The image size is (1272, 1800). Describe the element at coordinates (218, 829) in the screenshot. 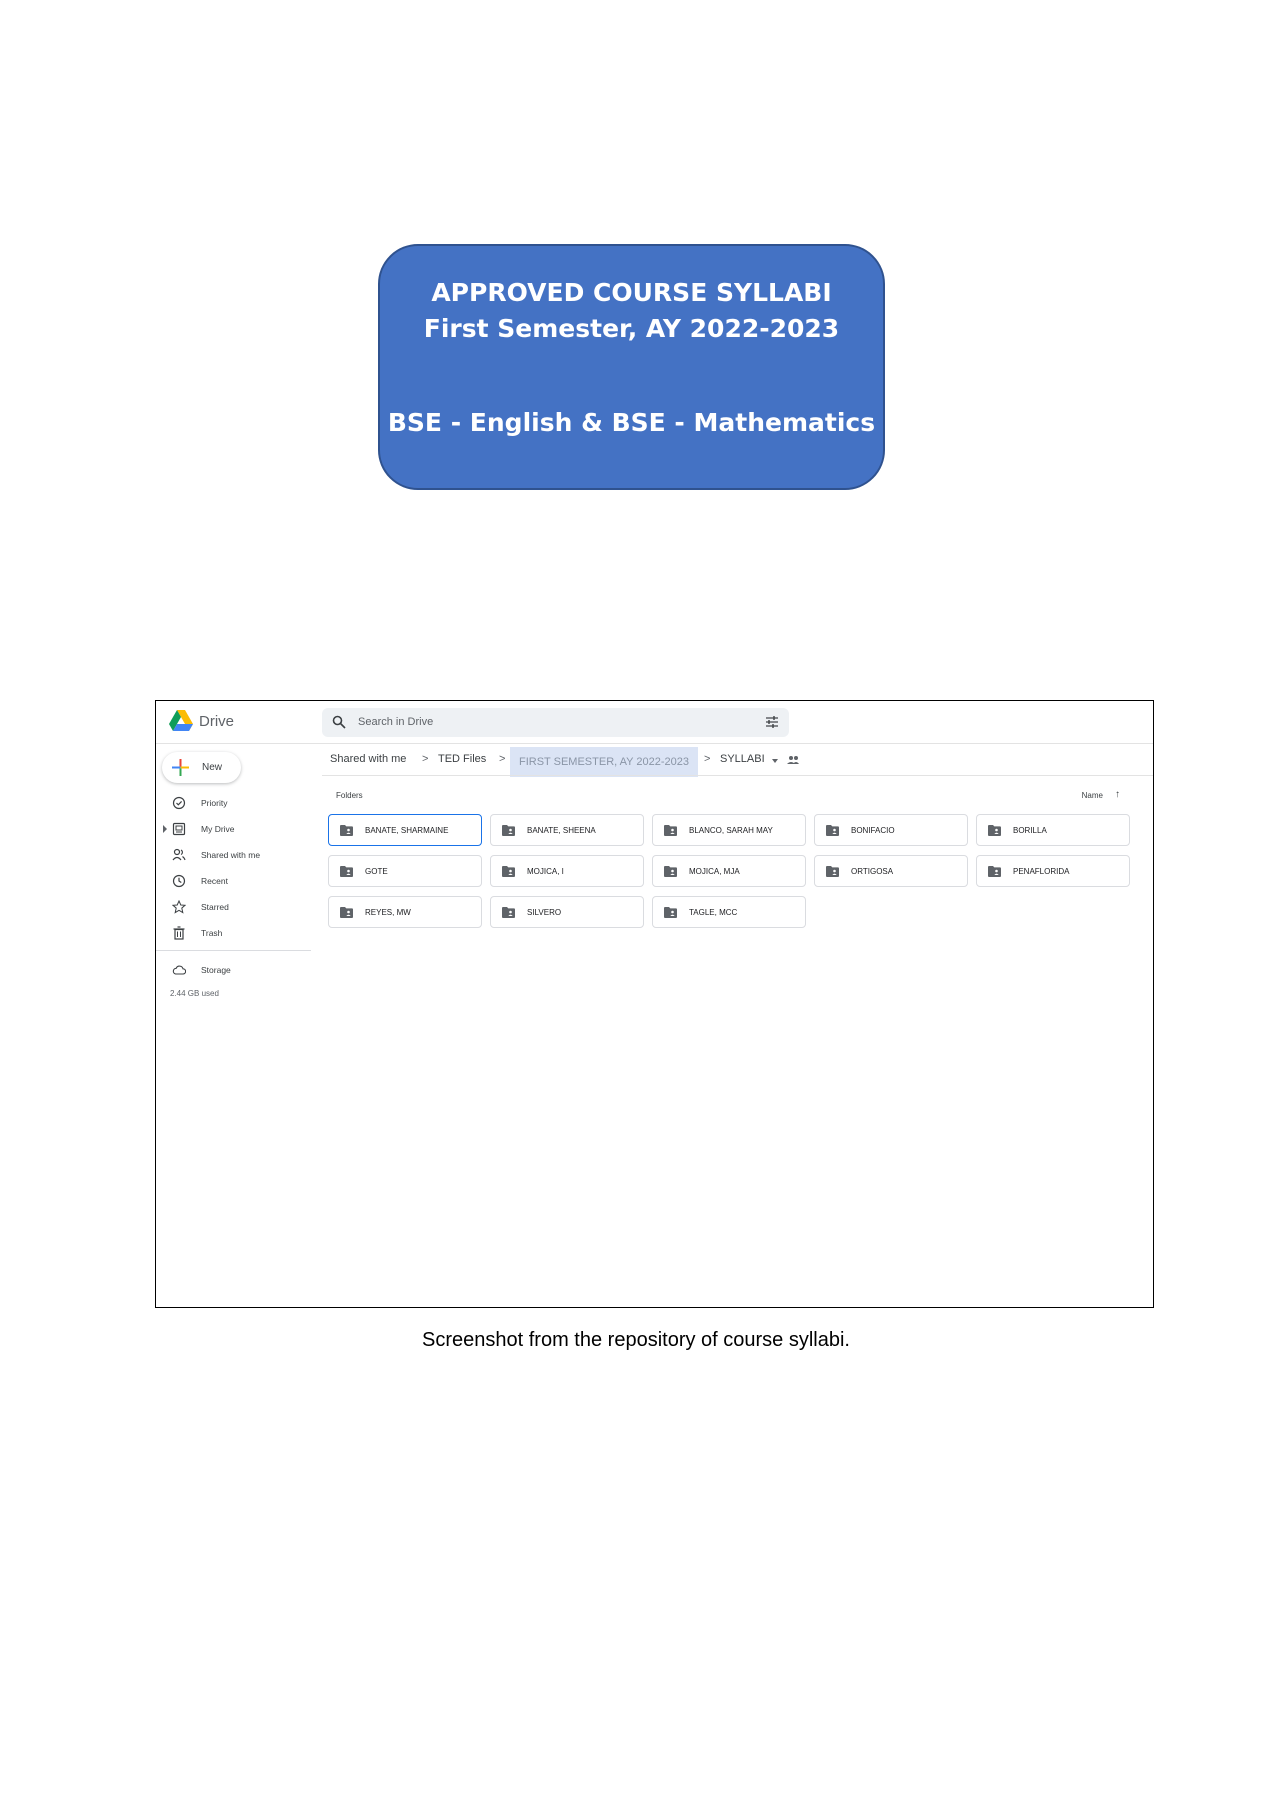

I see `sidebar-item-label: My Drive` at that location.